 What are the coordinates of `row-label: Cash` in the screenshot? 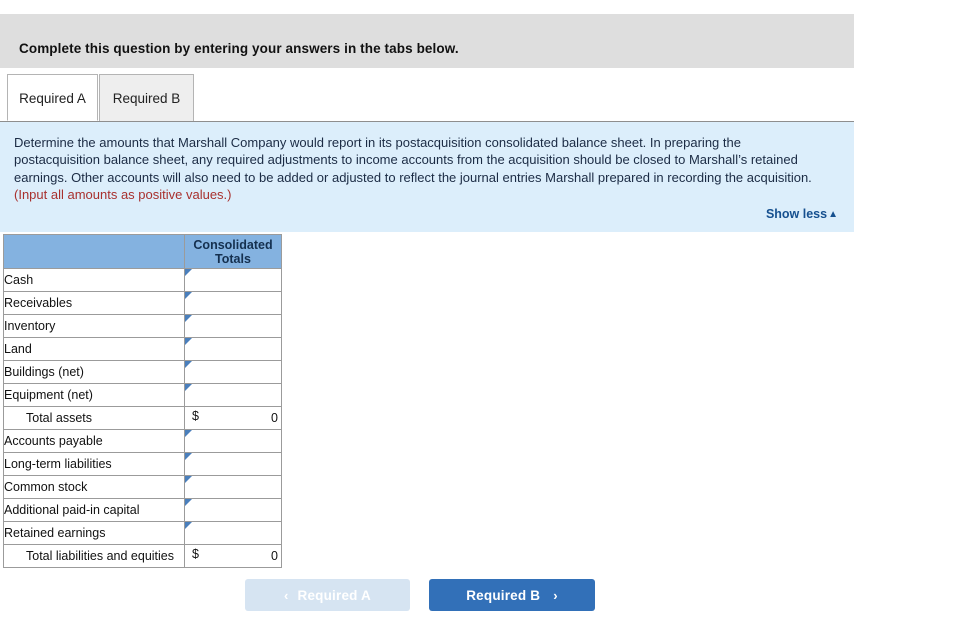 It's located at (94, 280).